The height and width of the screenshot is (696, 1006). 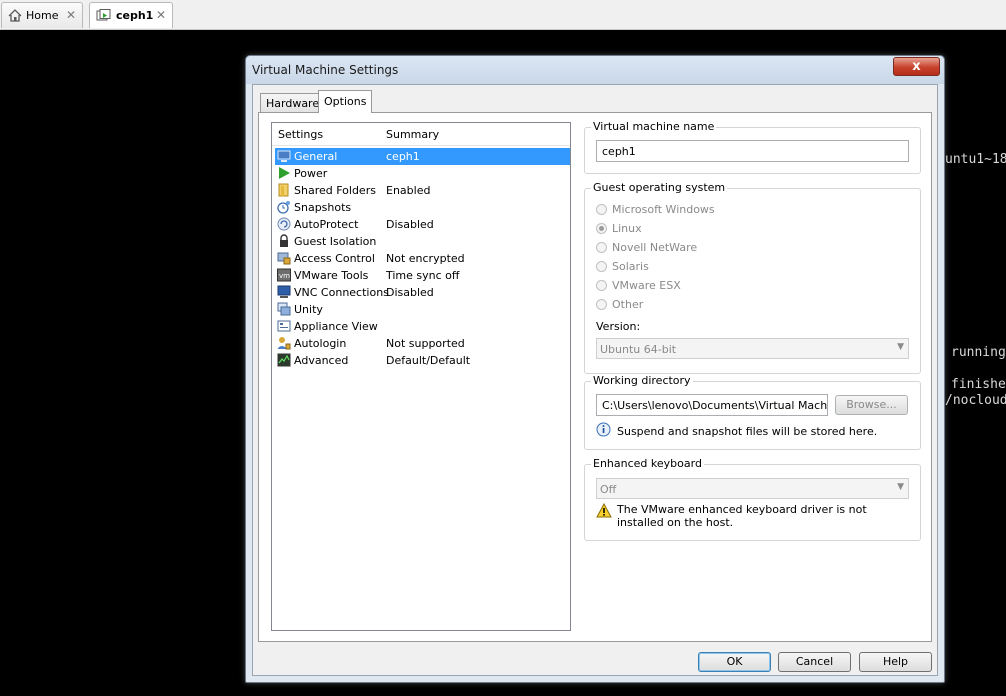 I want to click on list-item-shared-folders: Shared Folders Enabled, so click(x=422, y=190).